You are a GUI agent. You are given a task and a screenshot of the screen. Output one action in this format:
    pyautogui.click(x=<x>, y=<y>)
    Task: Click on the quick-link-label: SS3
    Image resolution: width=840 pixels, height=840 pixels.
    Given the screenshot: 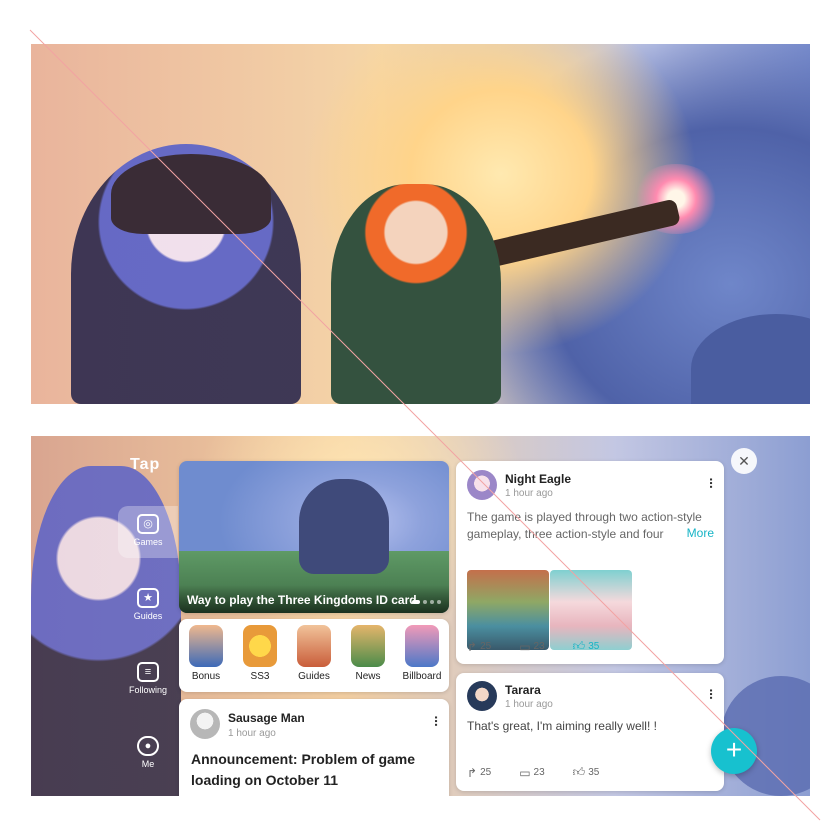 What is the action you would take?
    pyautogui.click(x=260, y=676)
    